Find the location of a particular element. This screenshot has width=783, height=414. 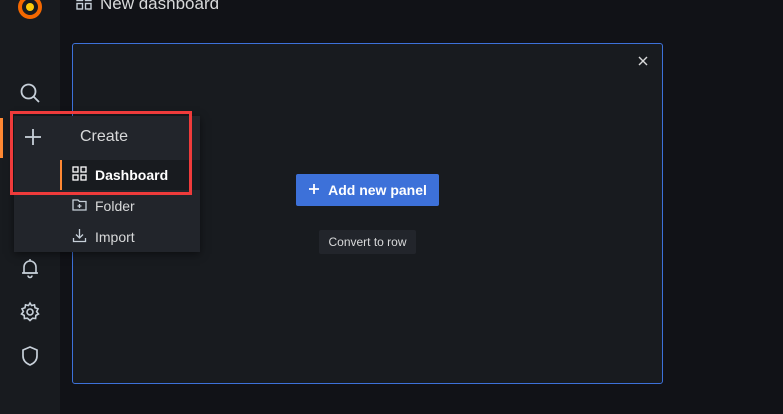

menu-item-dashboard: Dashboard is located at coordinates (130, 175).